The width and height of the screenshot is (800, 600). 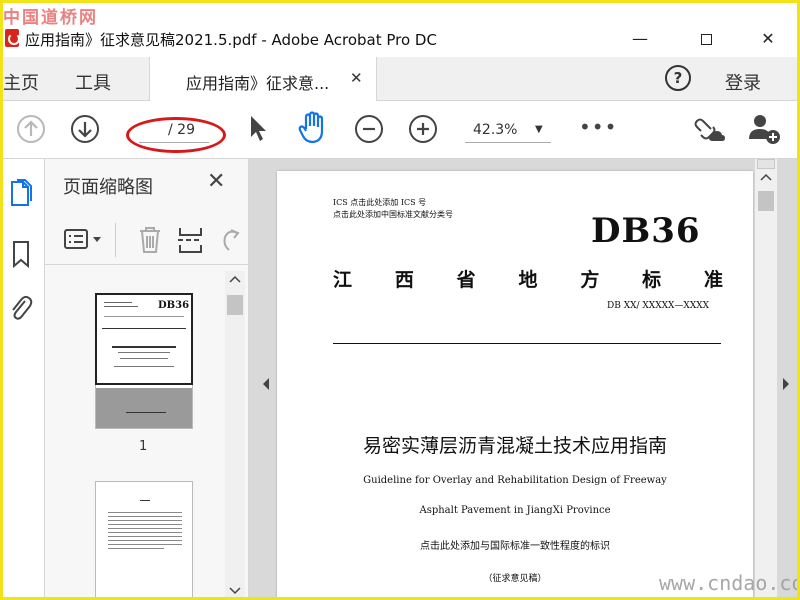 I want to click on hand-tool-button, so click(x=312, y=127).